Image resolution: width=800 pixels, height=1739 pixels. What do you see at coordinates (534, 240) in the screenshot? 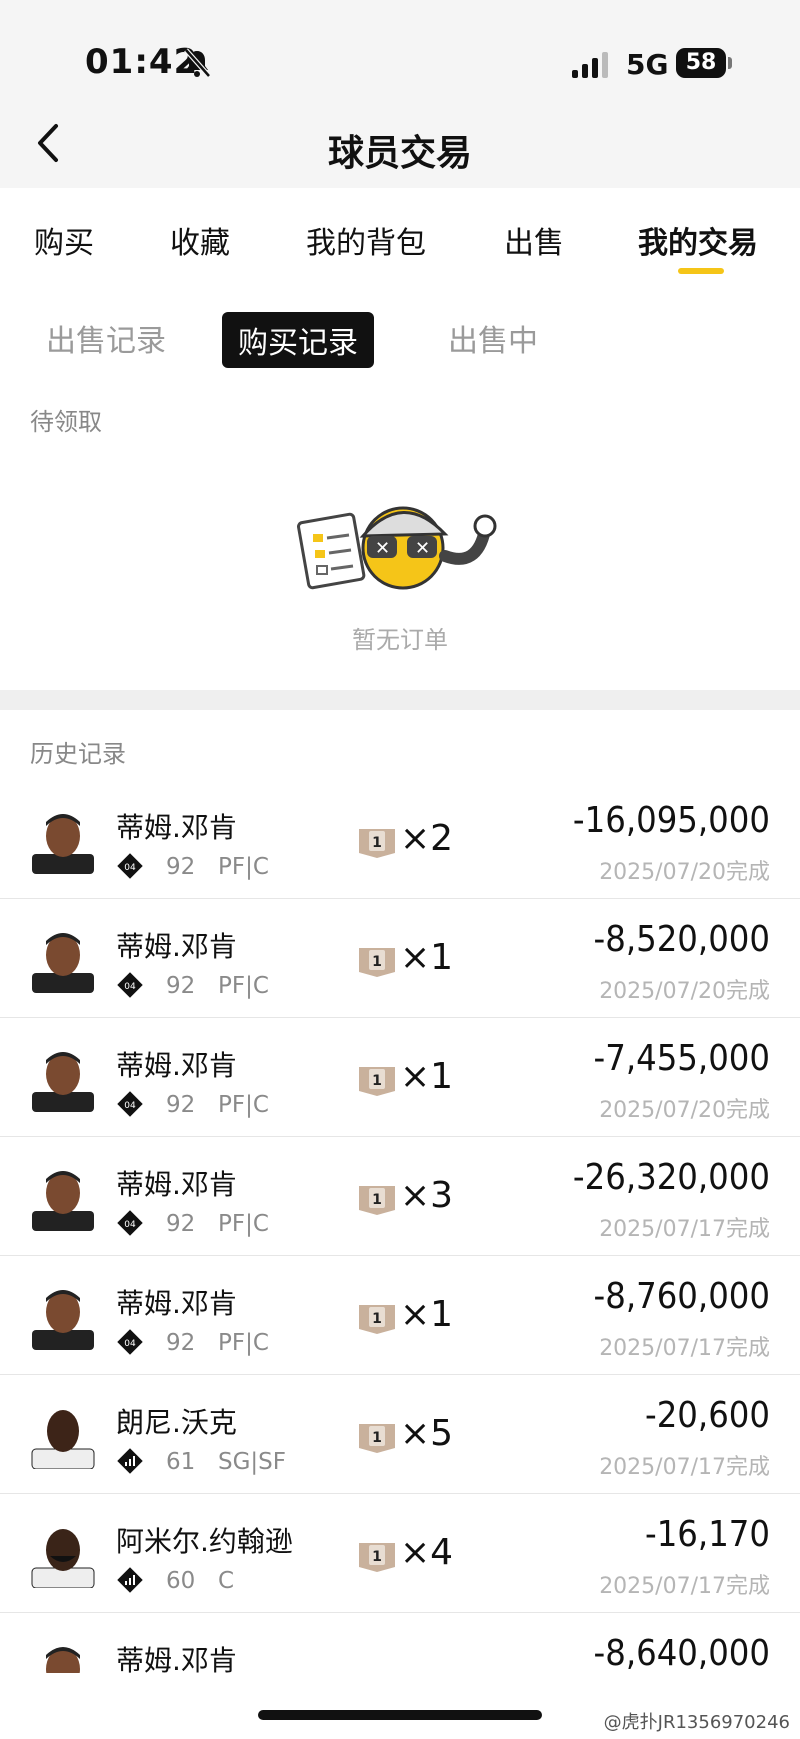
I see `tab-sell: 出售` at bounding box center [534, 240].